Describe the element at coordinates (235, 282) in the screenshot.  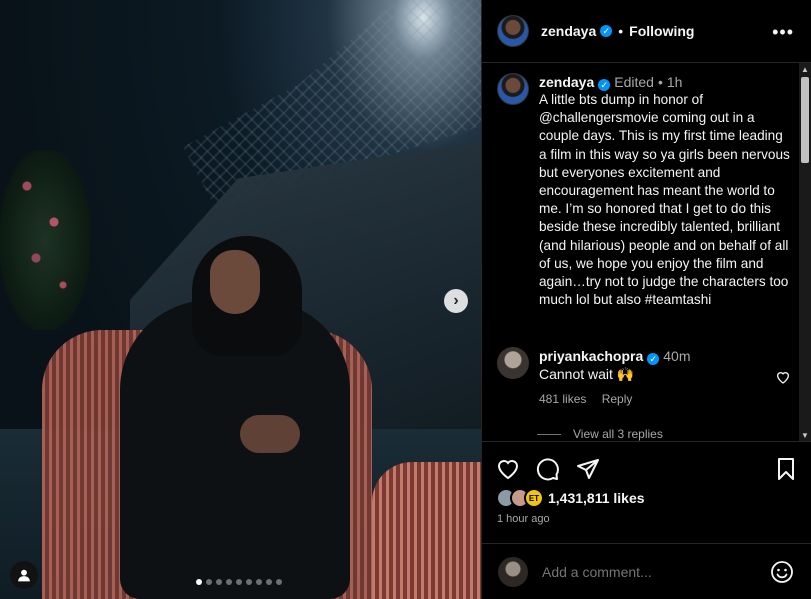
I see `person-face` at that location.